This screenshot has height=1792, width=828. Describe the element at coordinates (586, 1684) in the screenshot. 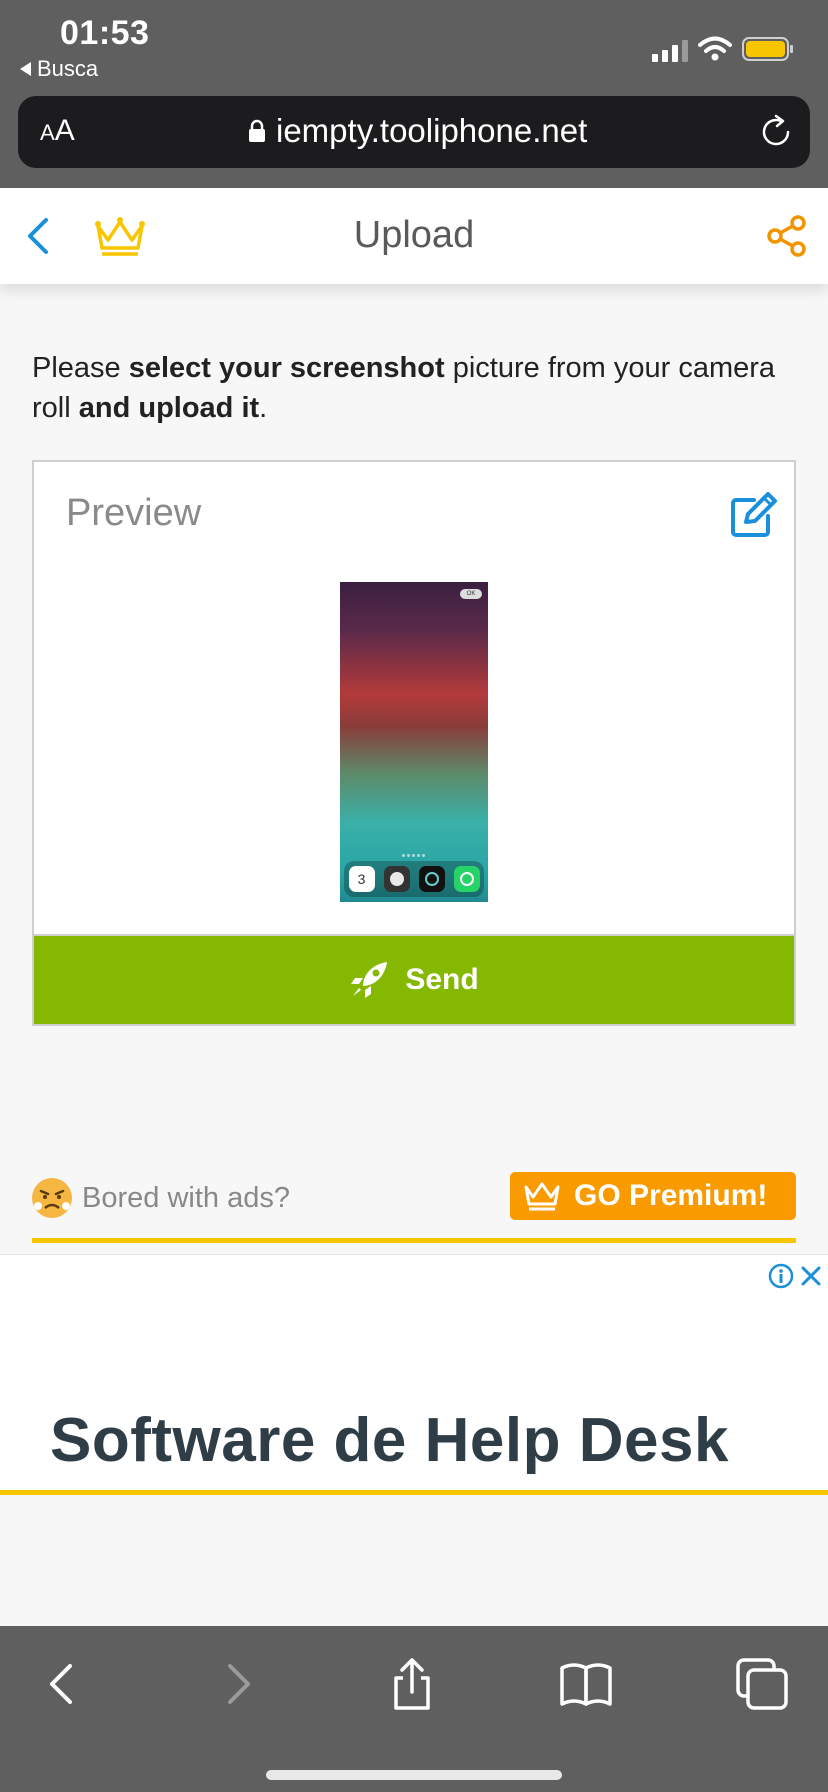

I see `bookmarks-icon` at that location.